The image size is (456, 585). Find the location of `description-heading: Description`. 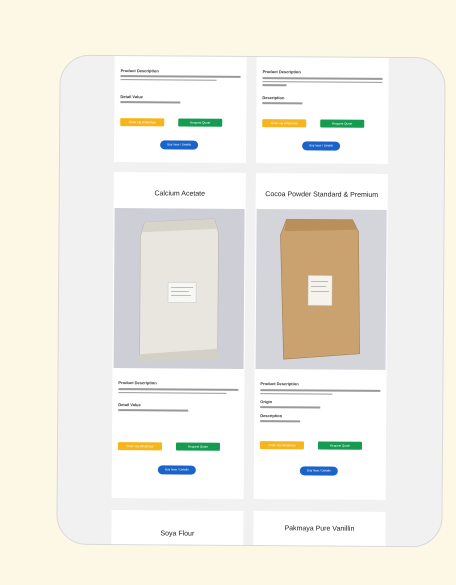

description-heading: Description is located at coordinates (271, 416).